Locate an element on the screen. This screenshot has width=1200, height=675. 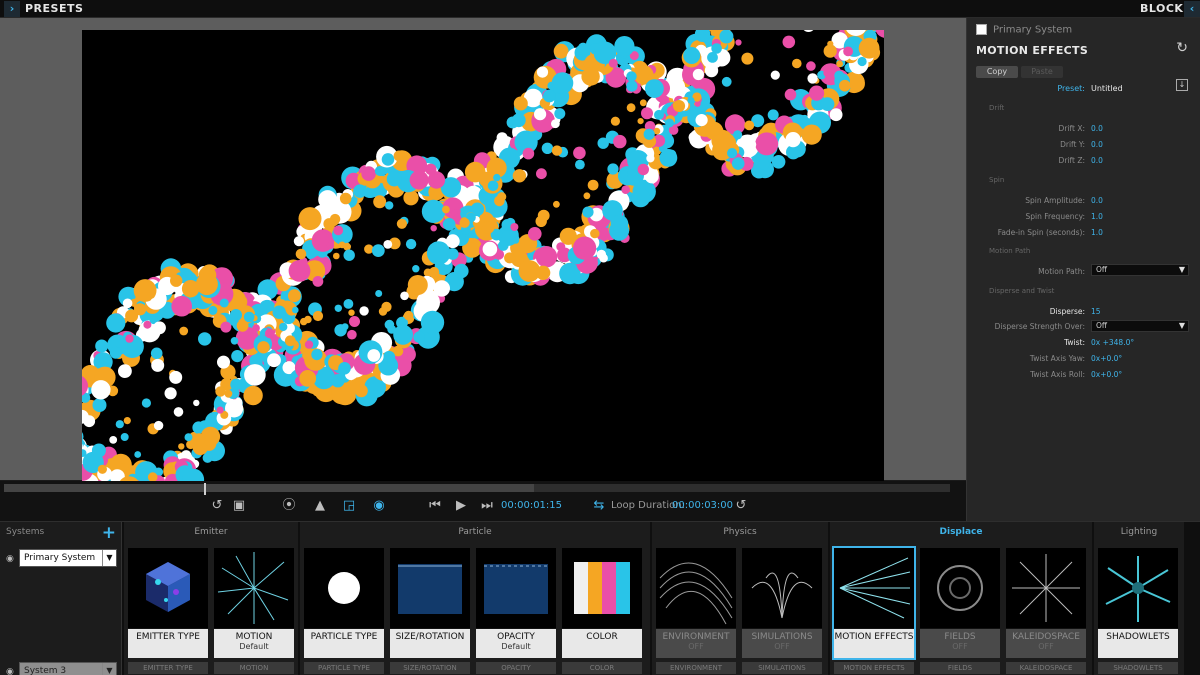
motion-path-dropdown: Off ▼ is located at coordinates (1140, 270).